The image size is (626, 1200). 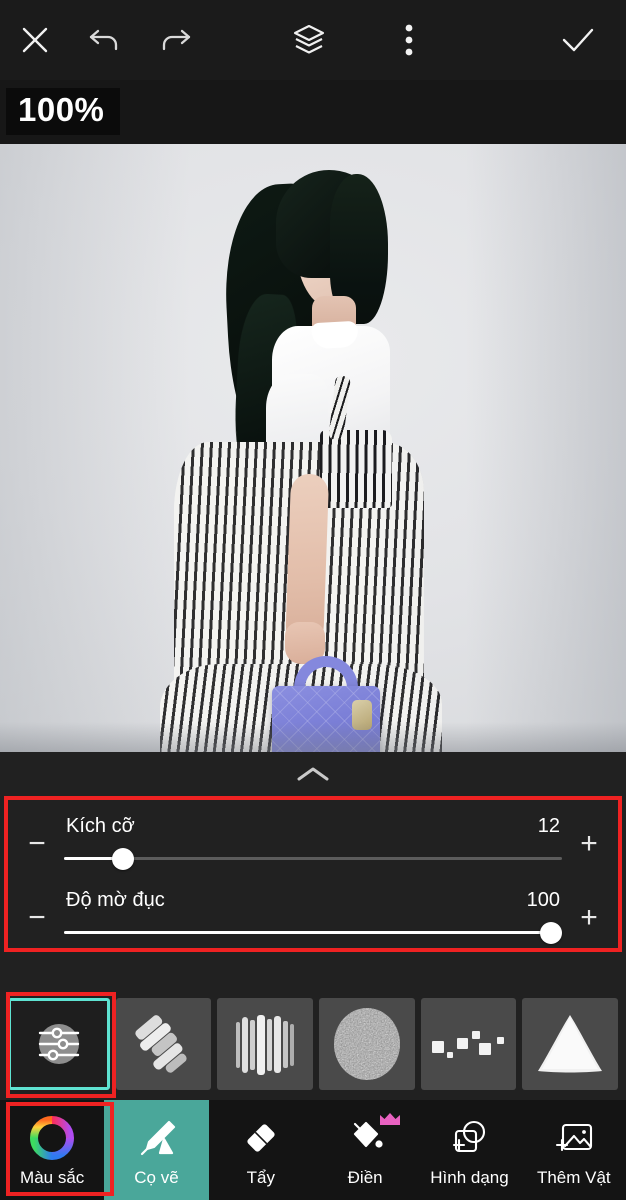 I want to click on chalk-stroke-icon, so click(x=164, y=1044).